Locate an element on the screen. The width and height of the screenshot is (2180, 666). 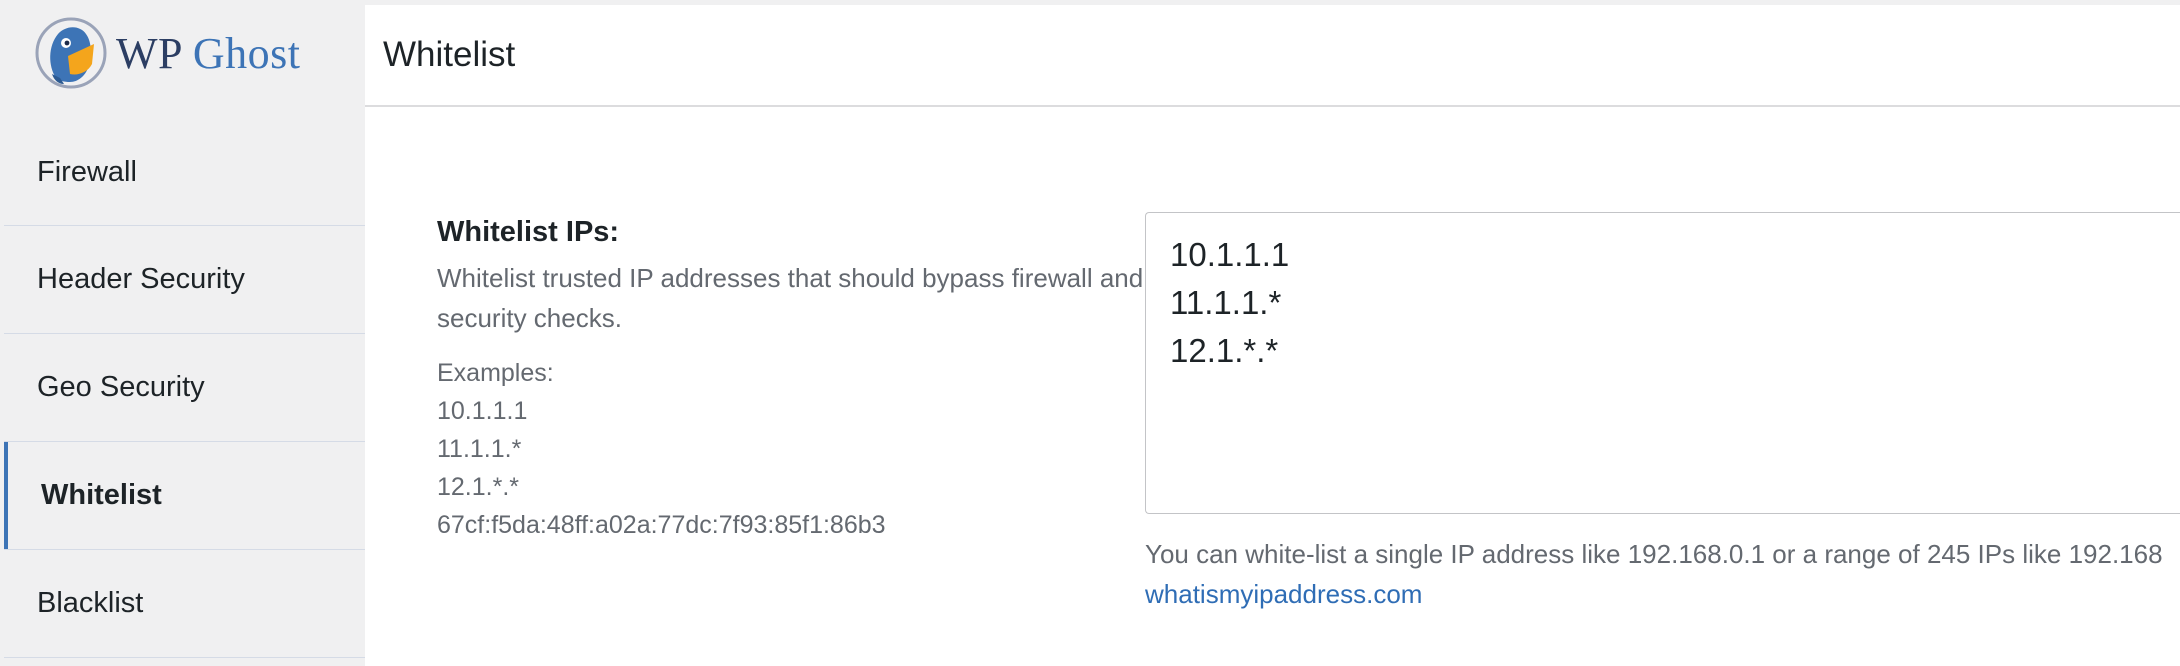
sidebar-item-blacklist: Blacklist is located at coordinates (184, 604).